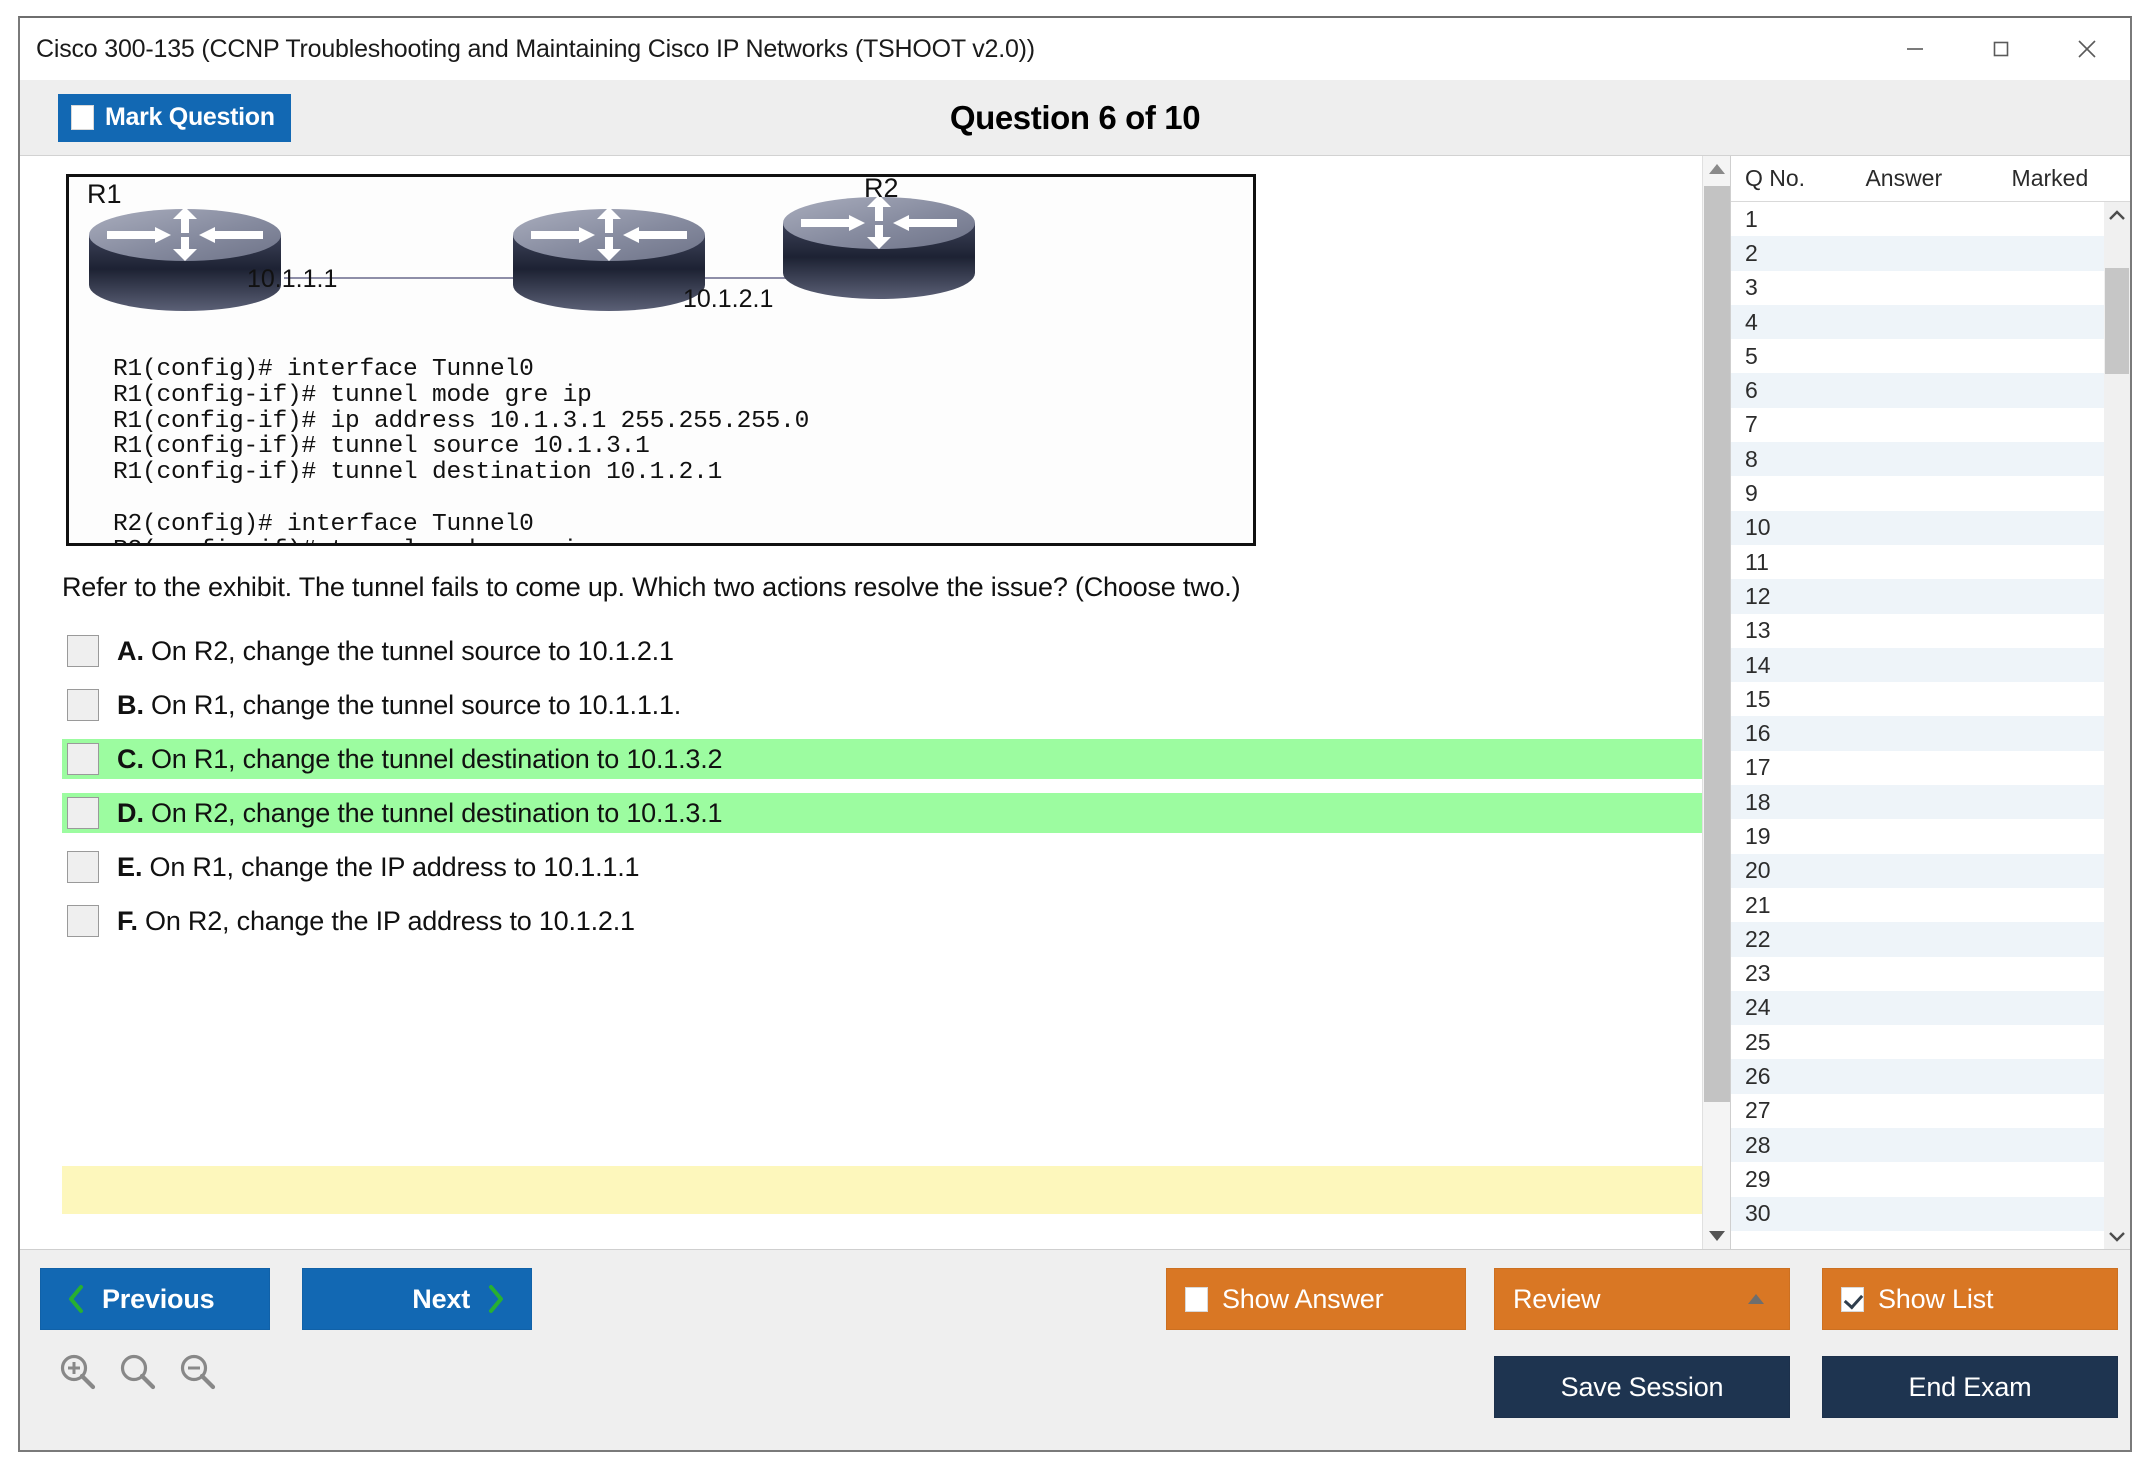 The image size is (2150, 1470). What do you see at coordinates (1758, 527) in the screenshot?
I see `question-list-qno: 10` at bounding box center [1758, 527].